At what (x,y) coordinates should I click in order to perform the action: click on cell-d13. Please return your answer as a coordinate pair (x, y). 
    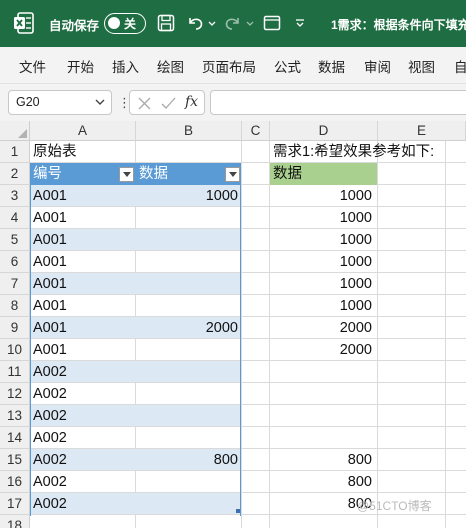
    Looking at the image, I should click on (321, 416).